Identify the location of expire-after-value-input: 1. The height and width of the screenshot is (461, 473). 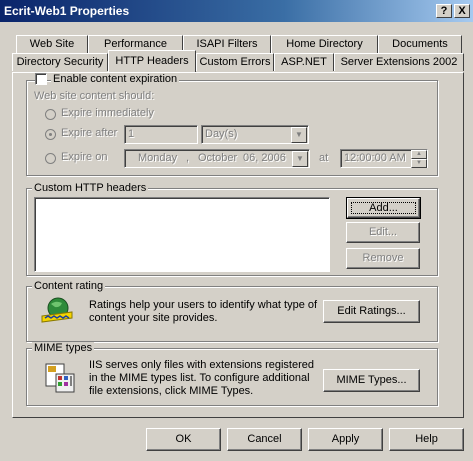
(161, 134).